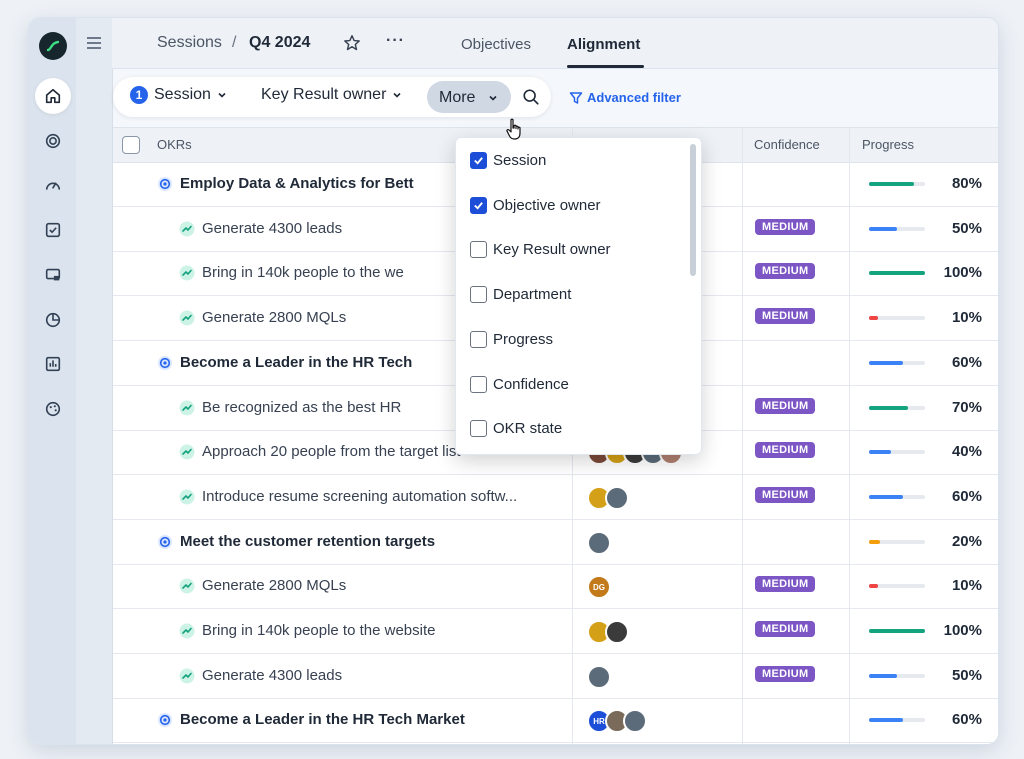  I want to click on more-options-button: ···, so click(395, 41).